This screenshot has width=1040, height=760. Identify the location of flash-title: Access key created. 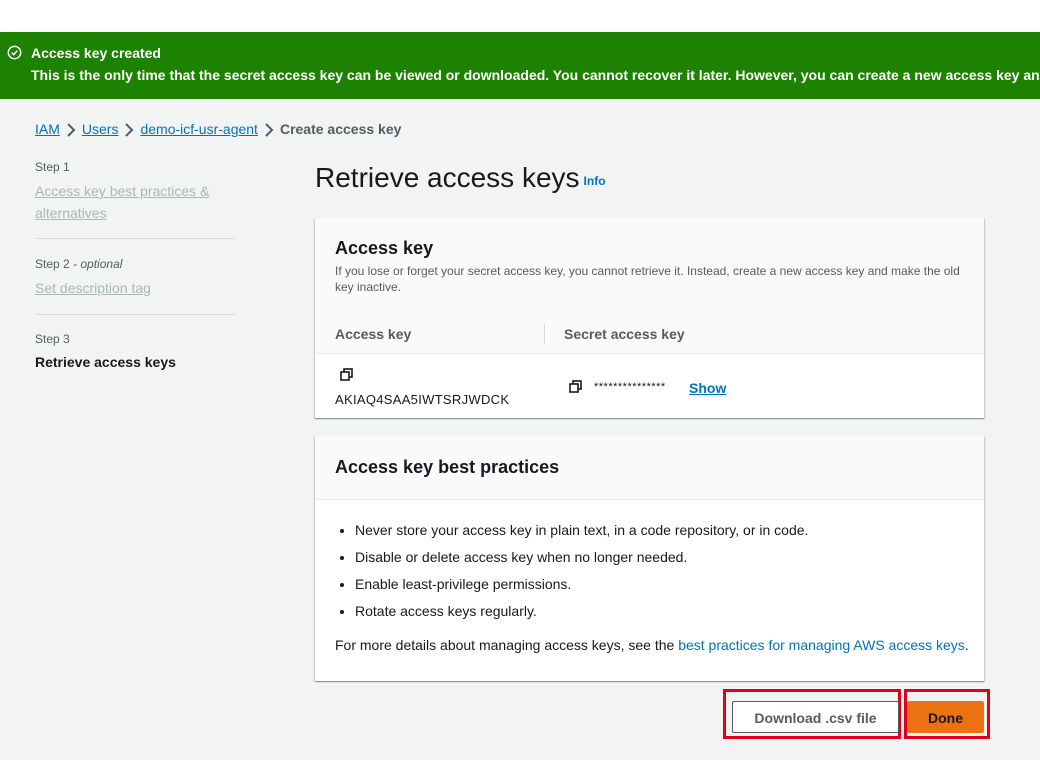
(96, 53).